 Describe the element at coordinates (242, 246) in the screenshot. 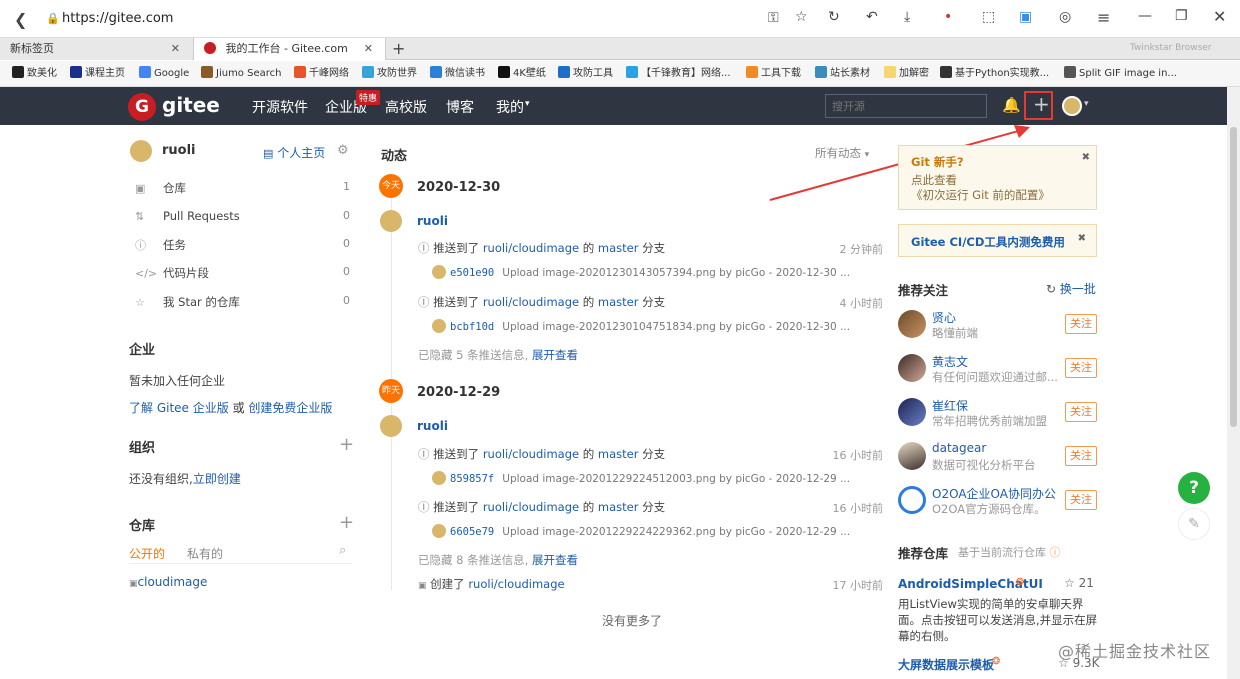

I see `sidebar-item-issues: ⓘ 任务 0` at that location.